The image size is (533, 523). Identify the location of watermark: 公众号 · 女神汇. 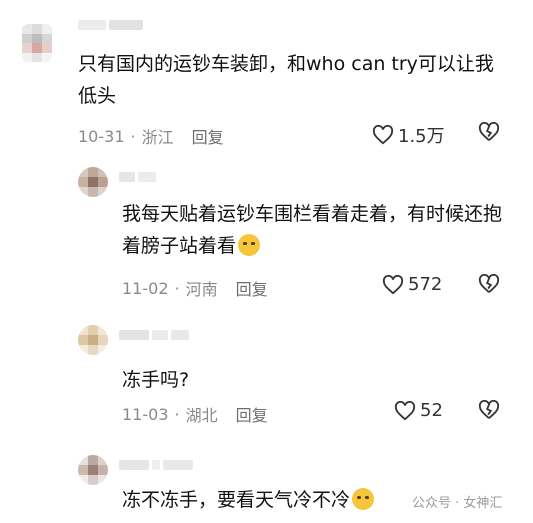
(457, 503).